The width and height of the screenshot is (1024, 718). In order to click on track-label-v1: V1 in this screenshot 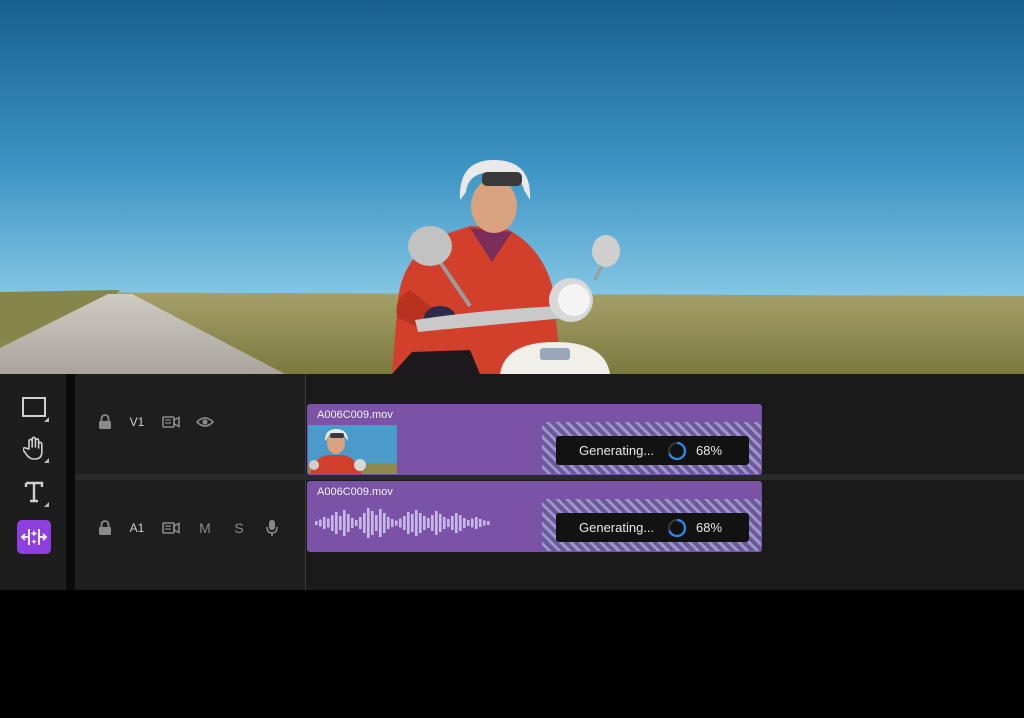, I will do `click(137, 422)`.